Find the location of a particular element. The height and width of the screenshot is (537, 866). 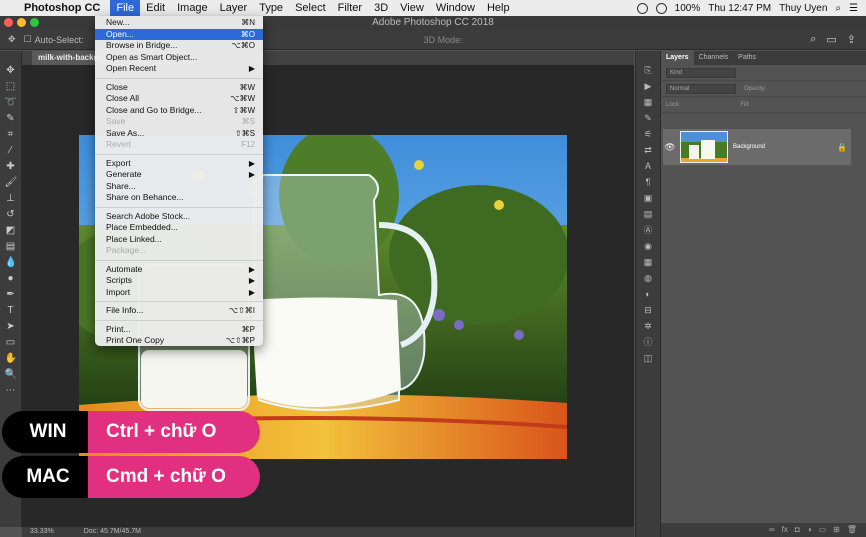

zoom-level: 33.33% is located at coordinates (42, 532).